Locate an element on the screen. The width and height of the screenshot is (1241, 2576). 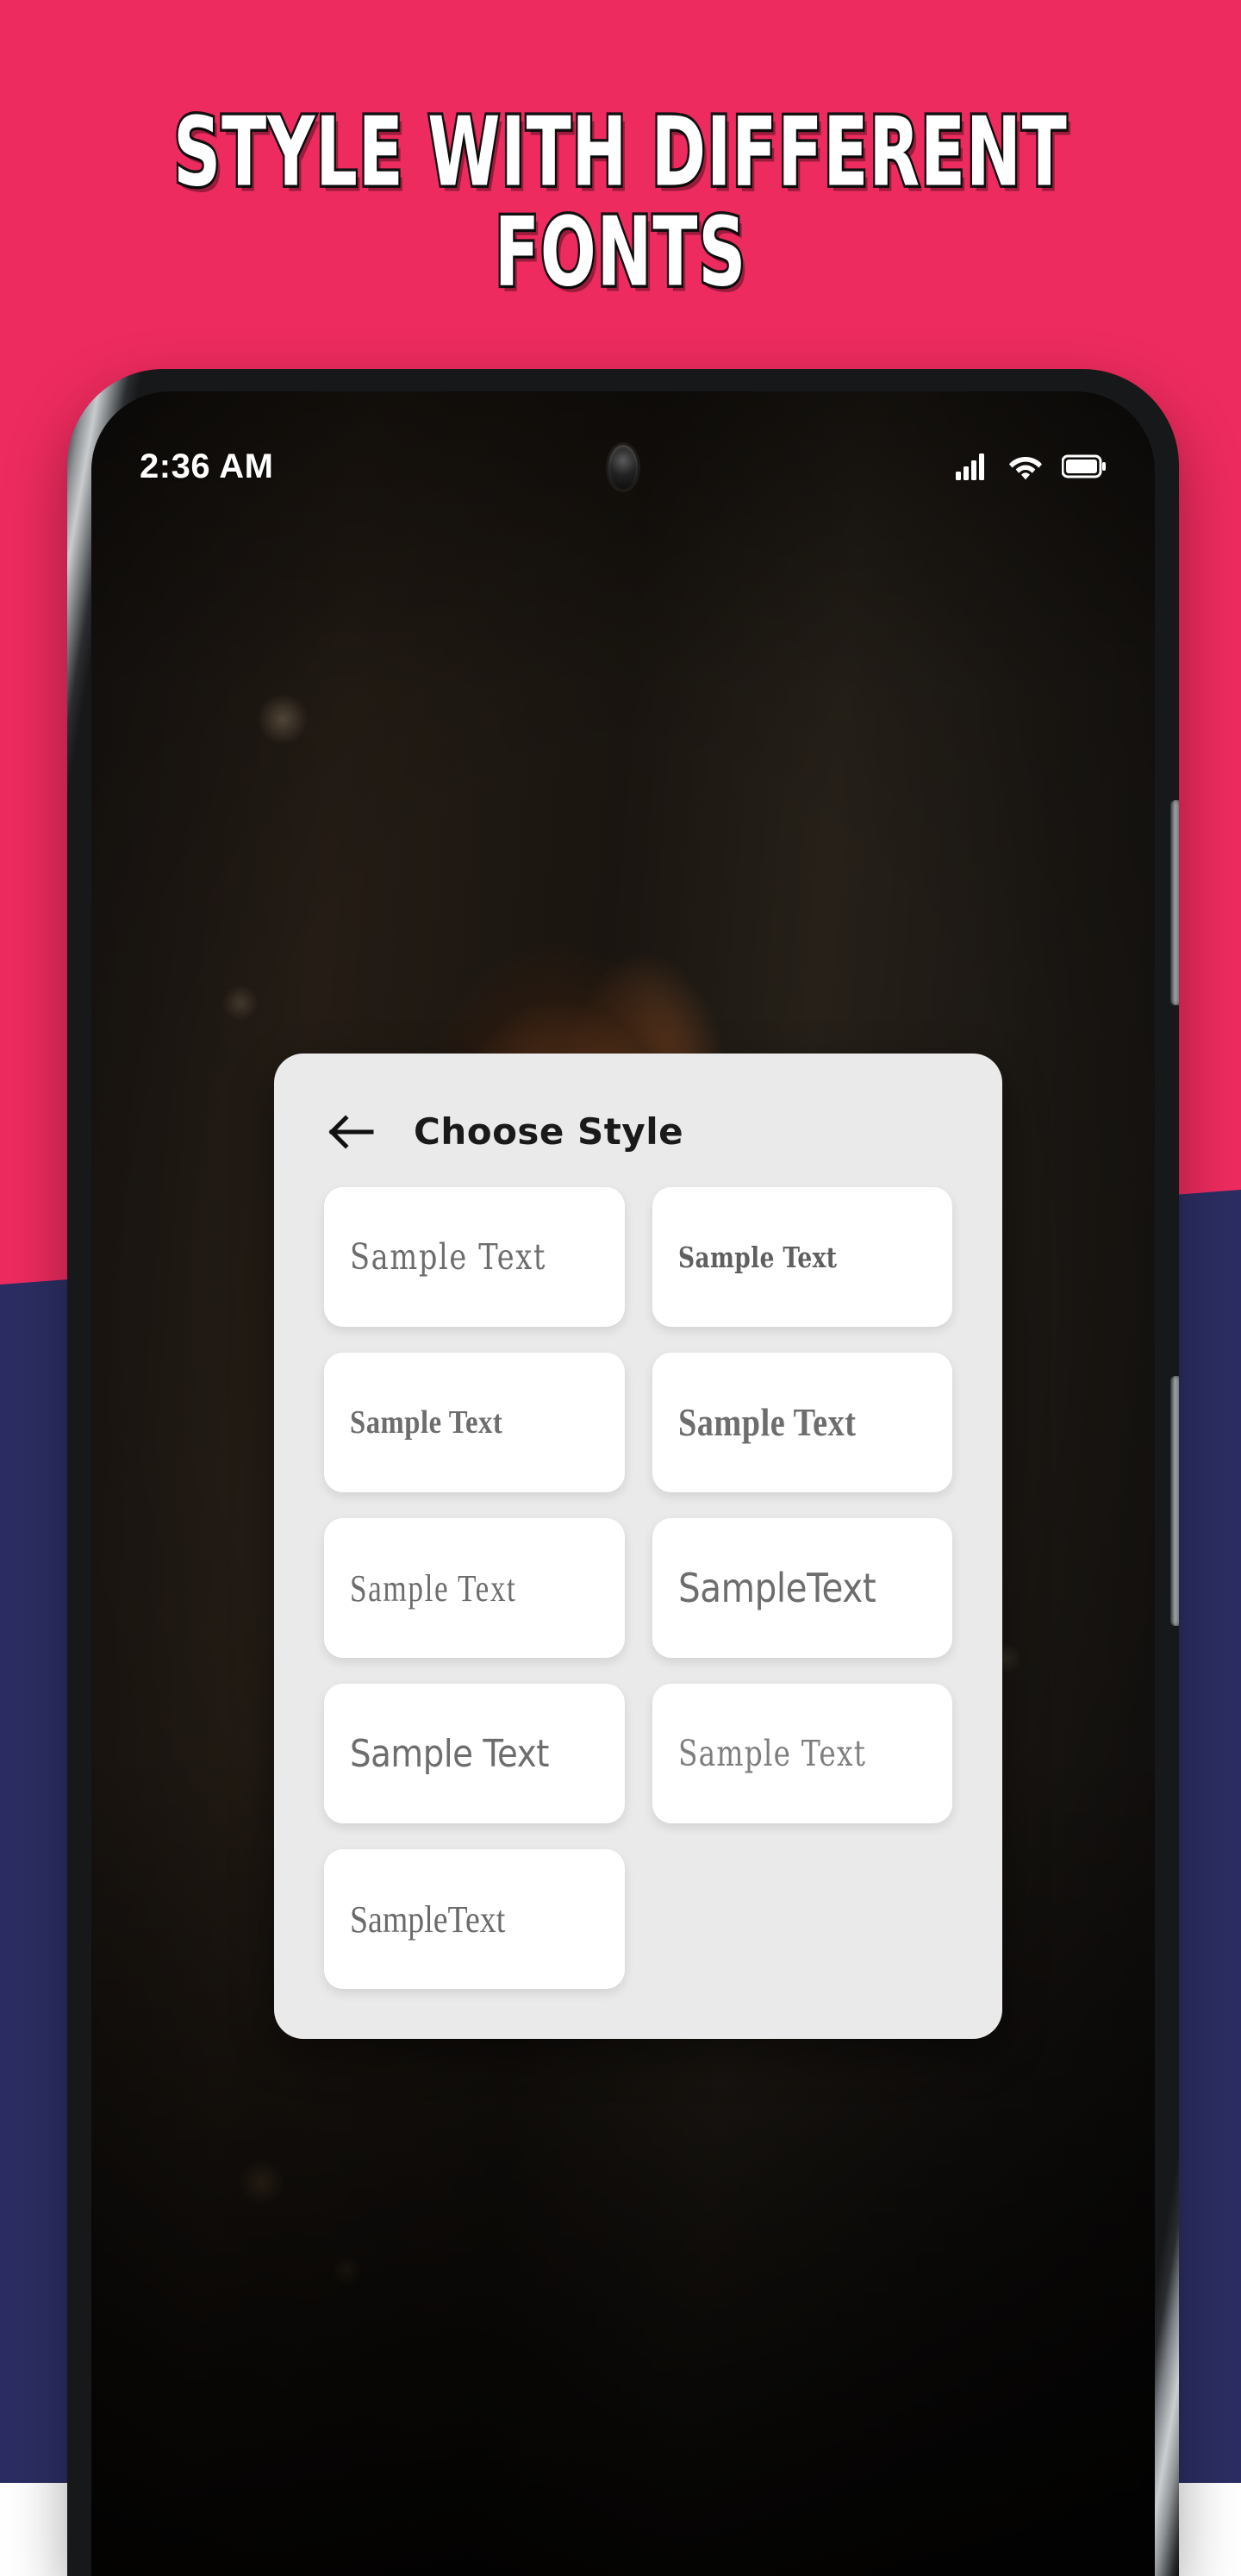
power-button is located at coordinates (1174, 1501).